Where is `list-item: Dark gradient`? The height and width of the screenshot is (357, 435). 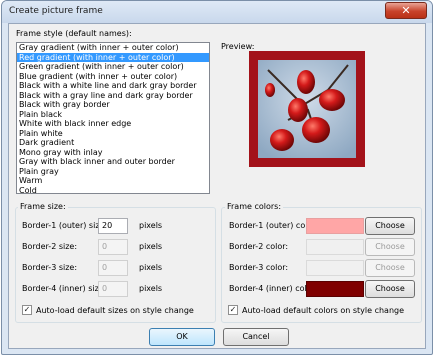 list-item: Dark gradient is located at coordinates (113, 143).